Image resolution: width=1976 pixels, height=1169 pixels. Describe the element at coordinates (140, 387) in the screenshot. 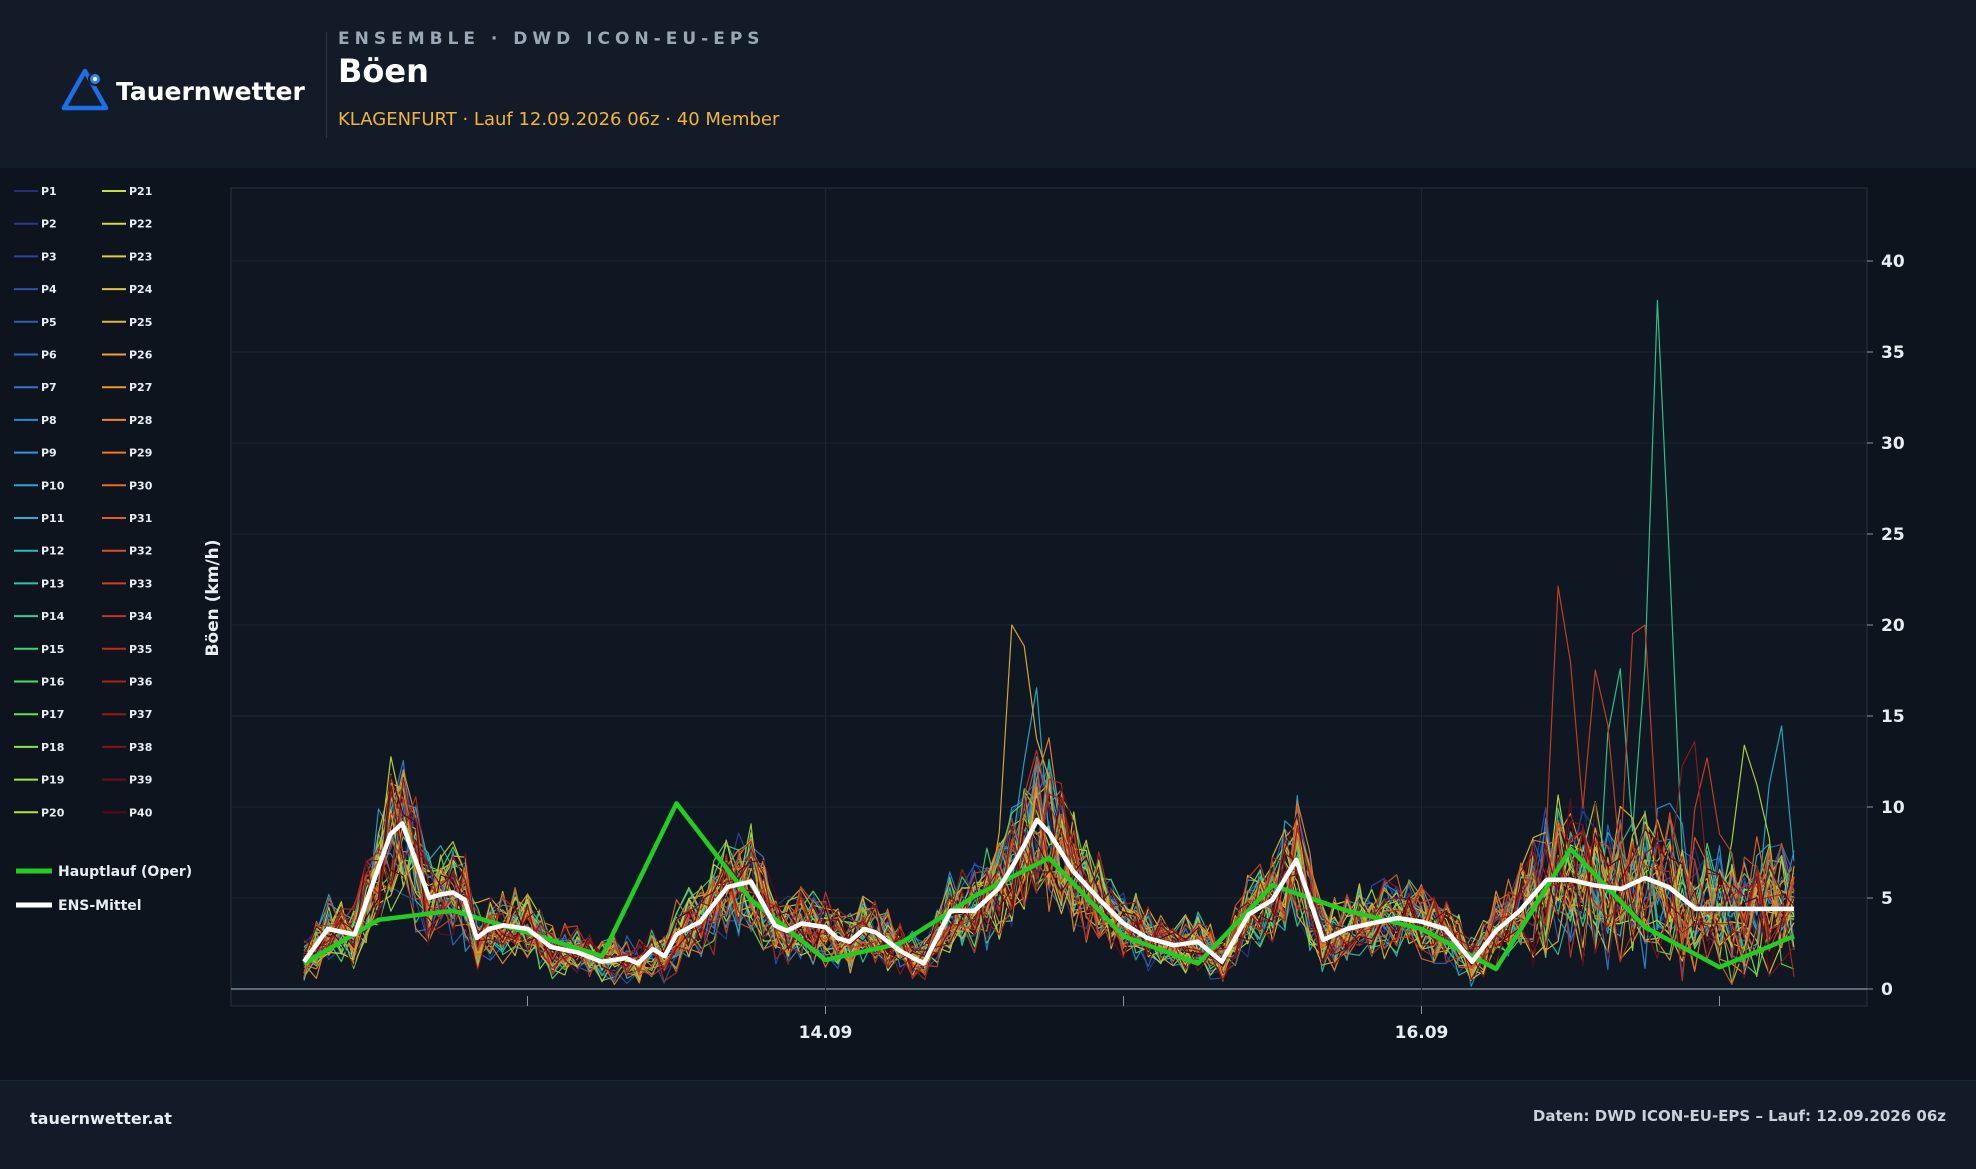

I see `legend-label: P27` at that location.